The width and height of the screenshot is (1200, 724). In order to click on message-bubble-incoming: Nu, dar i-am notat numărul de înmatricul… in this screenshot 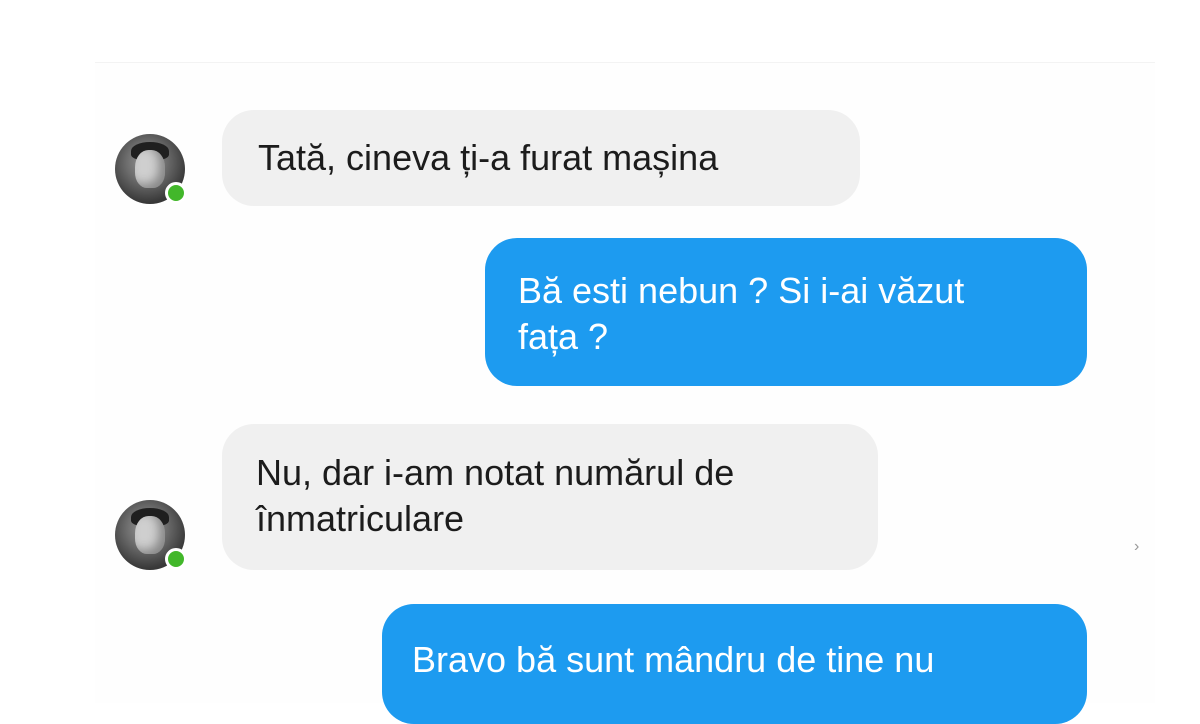, I will do `click(550, 497)`.